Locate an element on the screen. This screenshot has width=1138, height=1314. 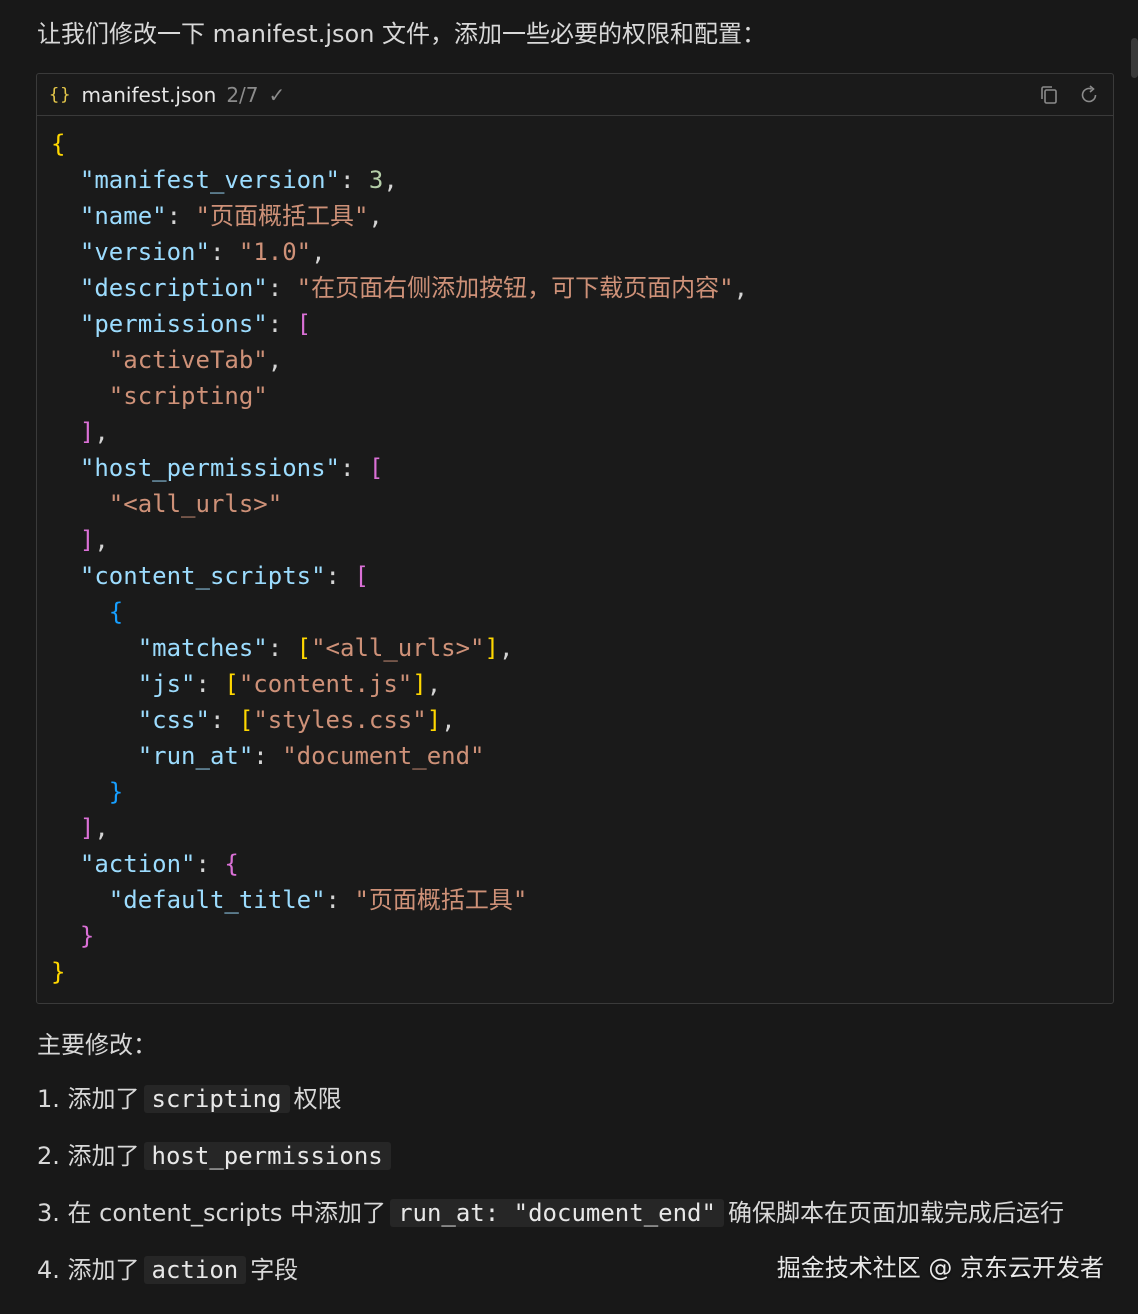
code-line: "name": "页面概括工具", is located at coordinates (575, 216).